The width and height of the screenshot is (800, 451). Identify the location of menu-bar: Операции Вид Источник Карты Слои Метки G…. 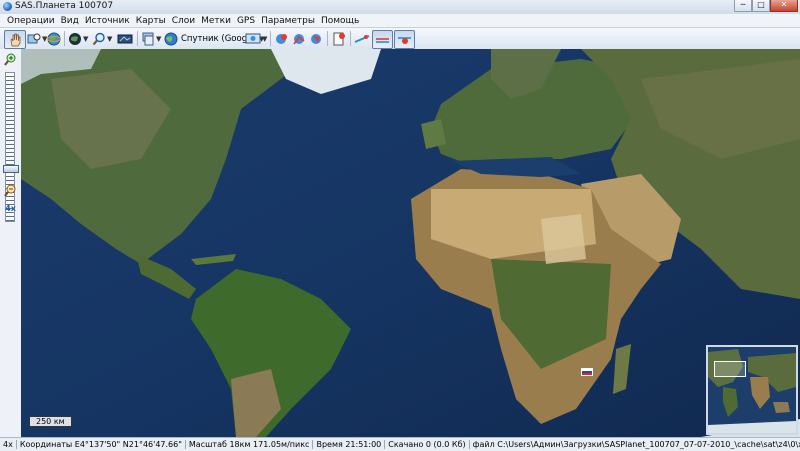
(400, 21).